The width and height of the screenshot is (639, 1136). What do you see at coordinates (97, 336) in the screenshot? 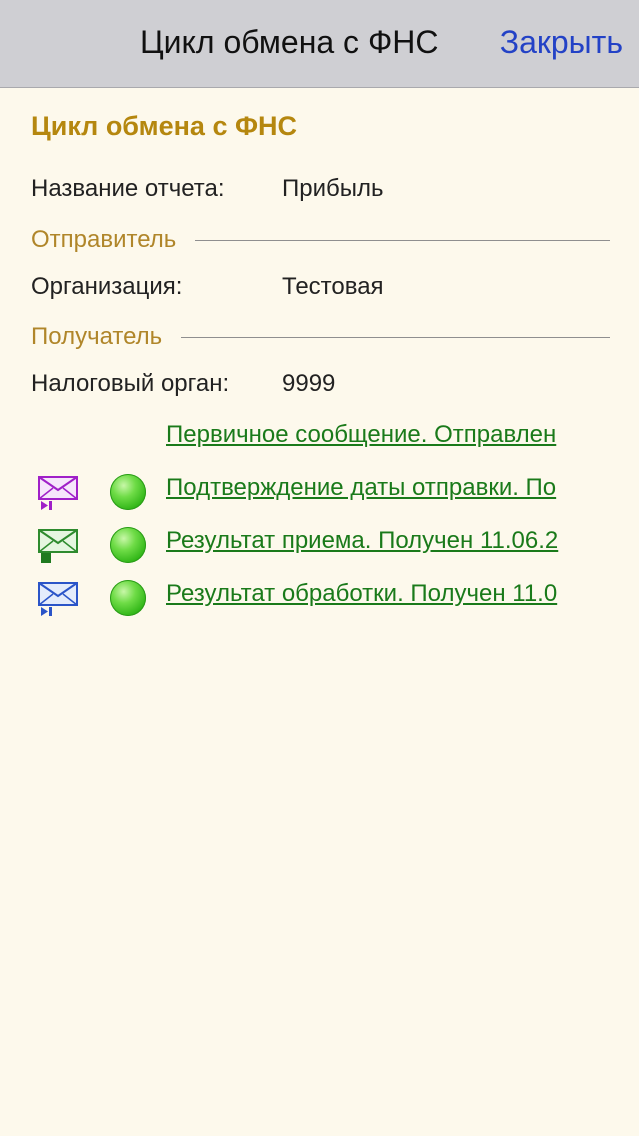
I see `recipient-group-label: Получатель` at bounding box center [97, 336].